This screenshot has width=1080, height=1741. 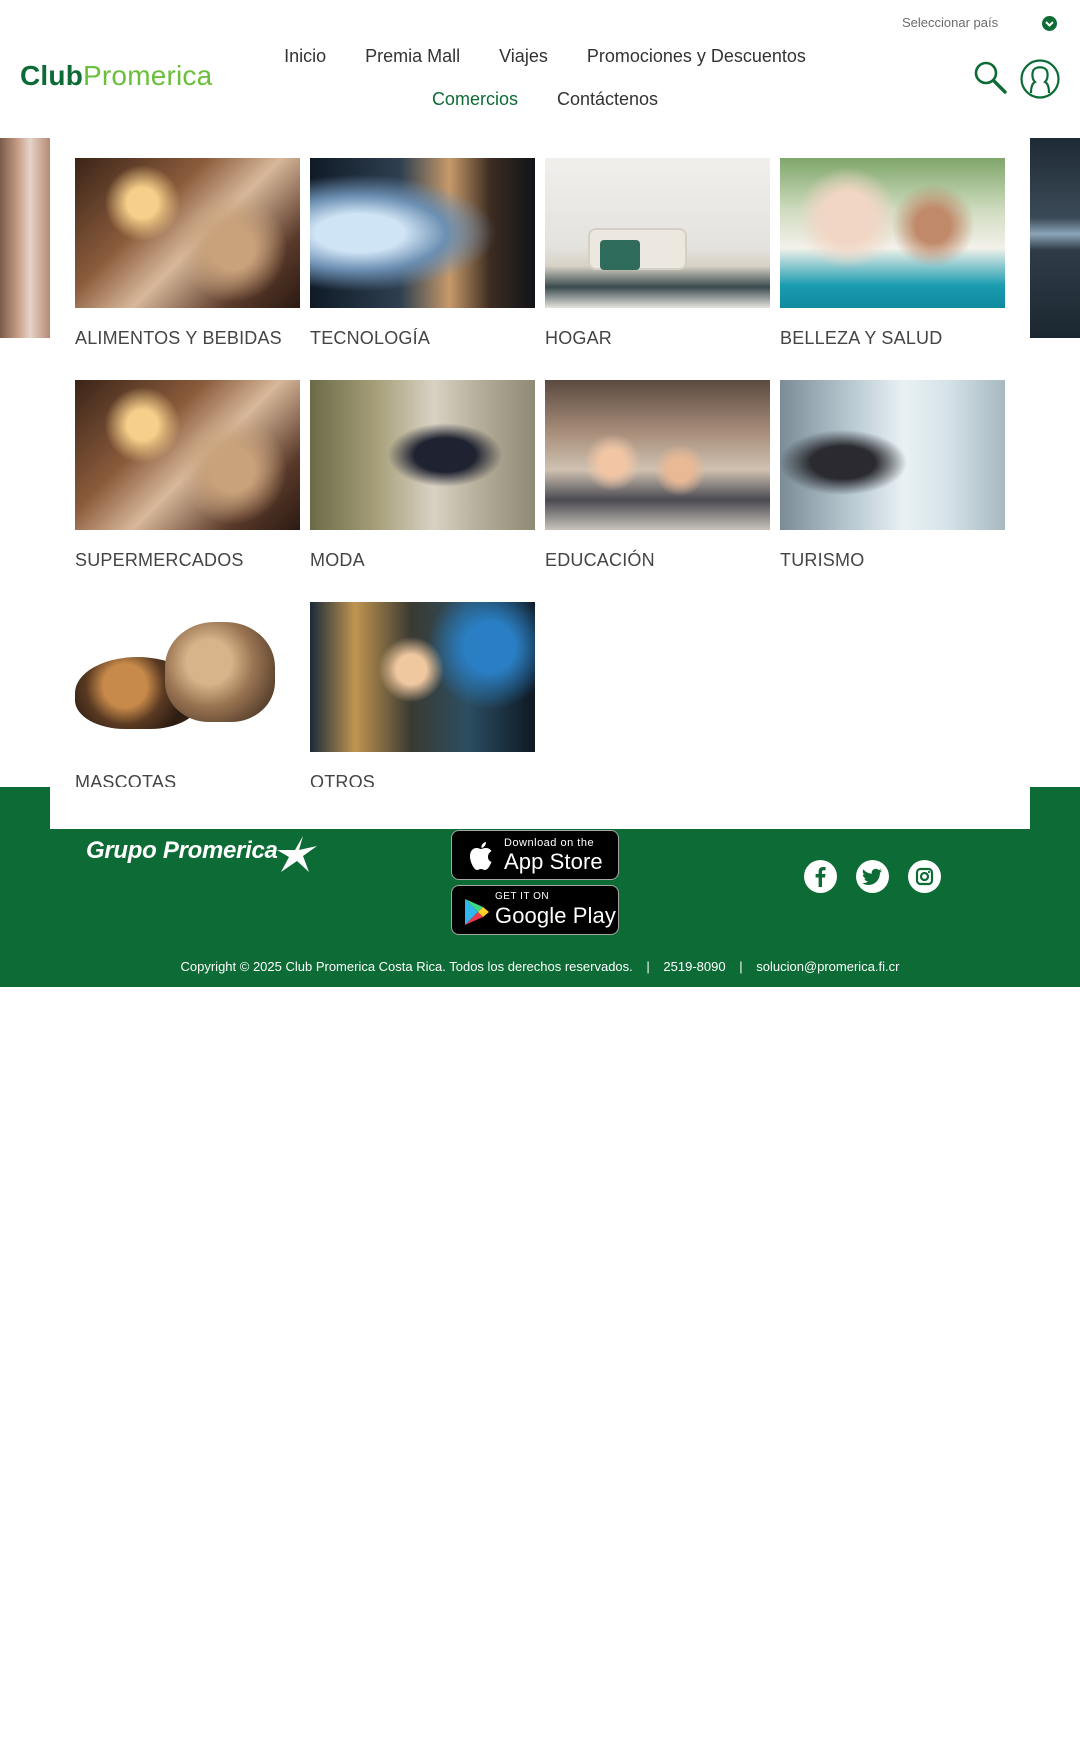 What do you see at coordinates (182, 851) in the screenshot?
I see `grupo-promerica-logo: Grupo Promerica` at bounding box center [182, 851].